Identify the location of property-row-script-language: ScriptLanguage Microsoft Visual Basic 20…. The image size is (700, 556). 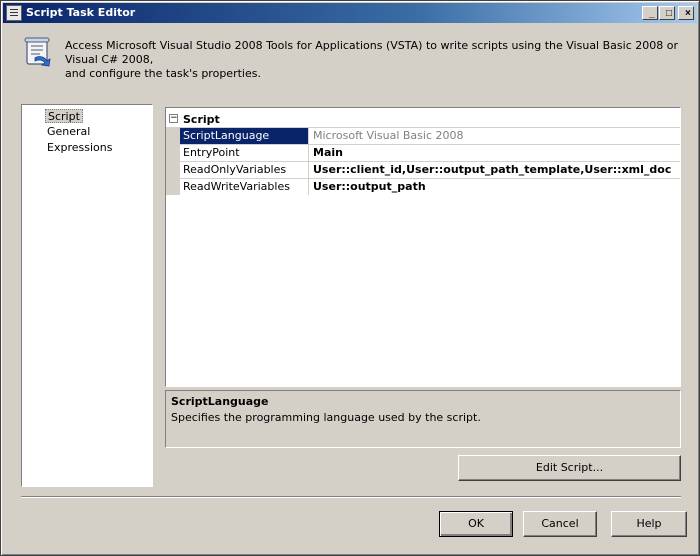
(423, 135).